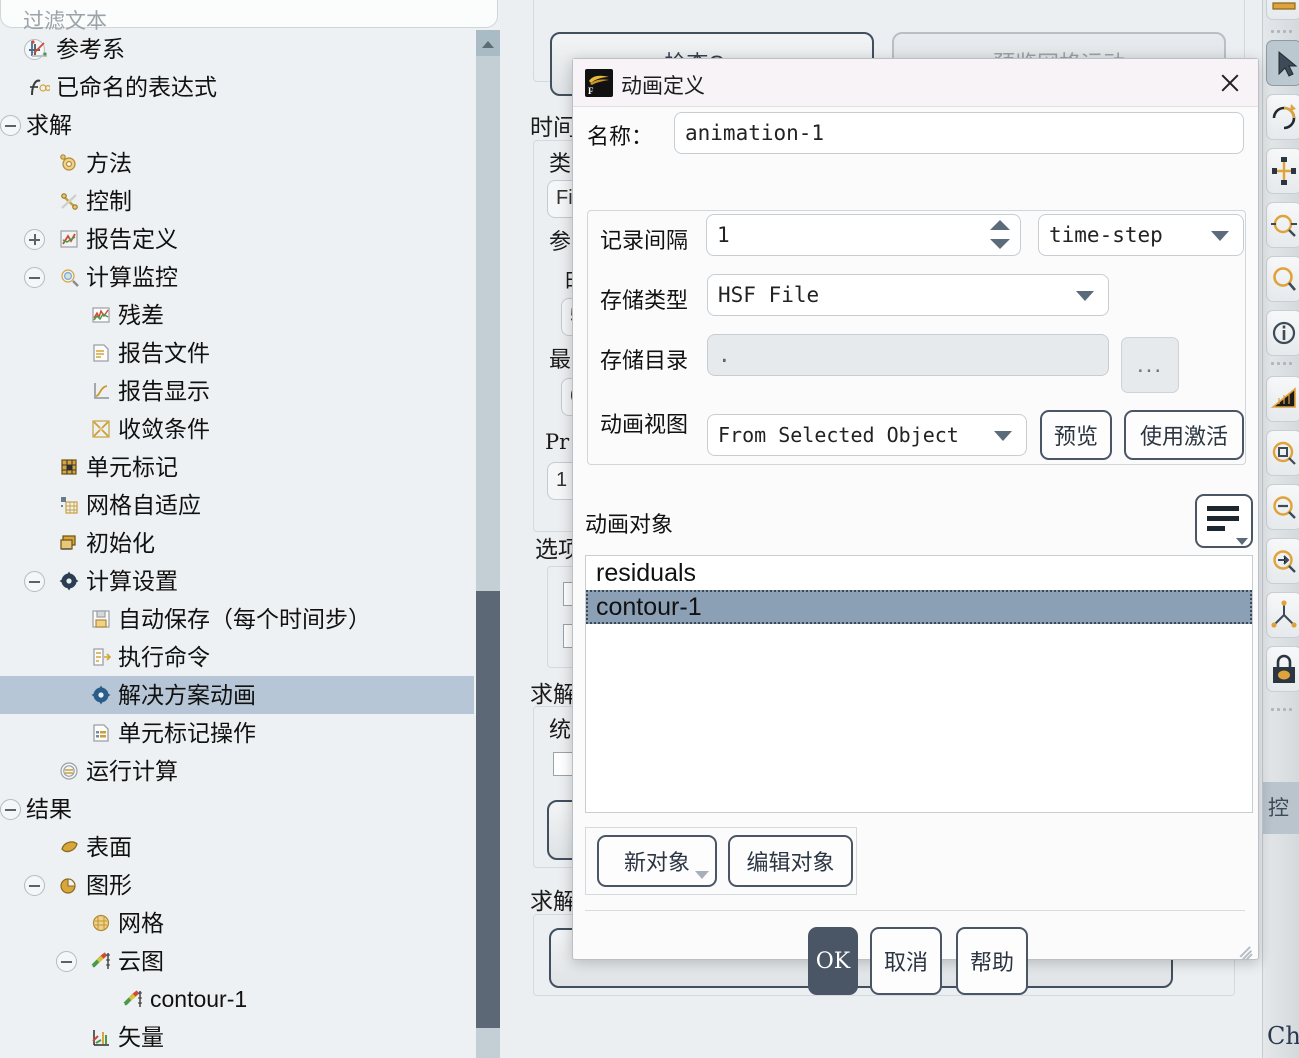 The image size is (1299, 1058). What do you see at coordinates (102, 657) in the screenshot?
I see `execute-cmd-icon` at bounding box center [102, 657].